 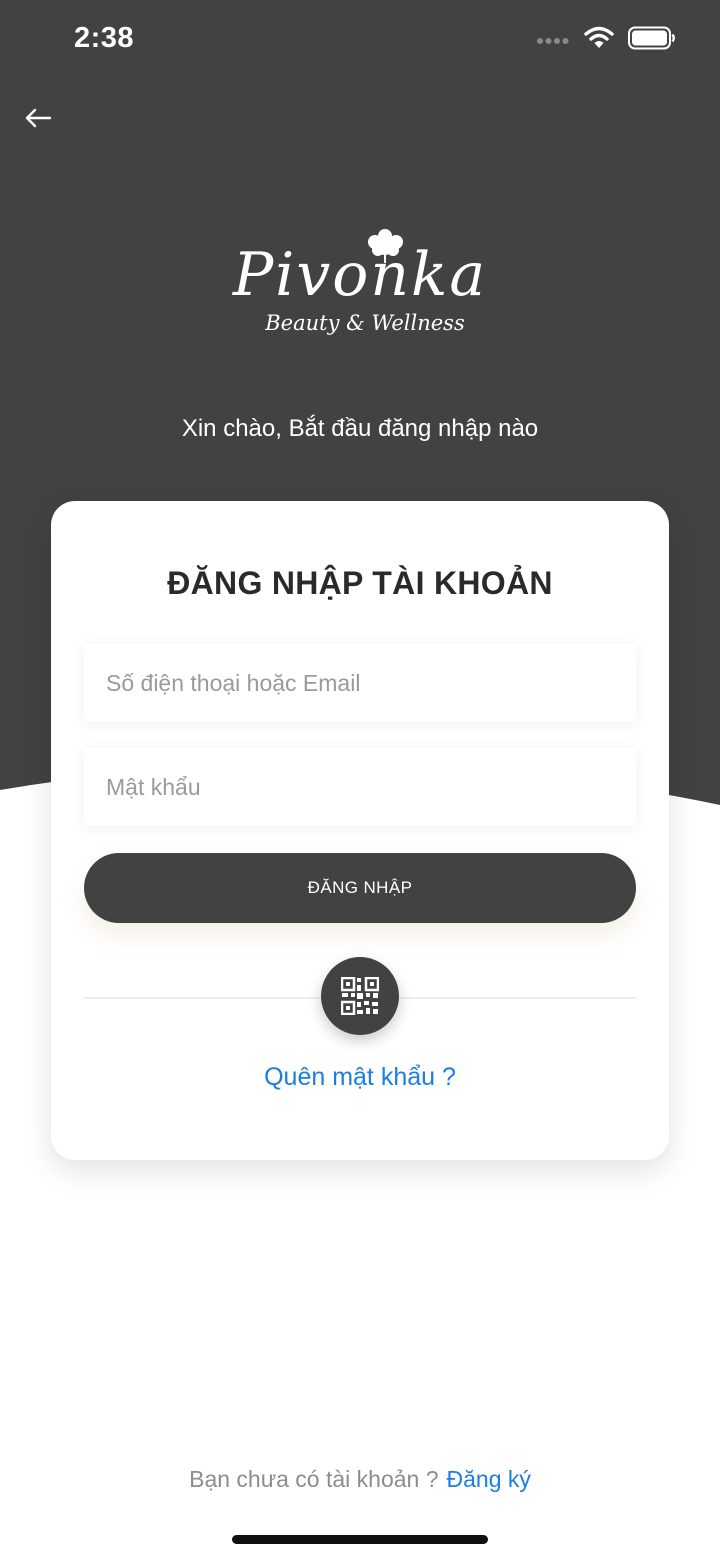 What do you see at coordinates (360, 888) in the screenshot?
I see `login-button: ĐĂNG NHẬP` at bounding box center [360, 888].